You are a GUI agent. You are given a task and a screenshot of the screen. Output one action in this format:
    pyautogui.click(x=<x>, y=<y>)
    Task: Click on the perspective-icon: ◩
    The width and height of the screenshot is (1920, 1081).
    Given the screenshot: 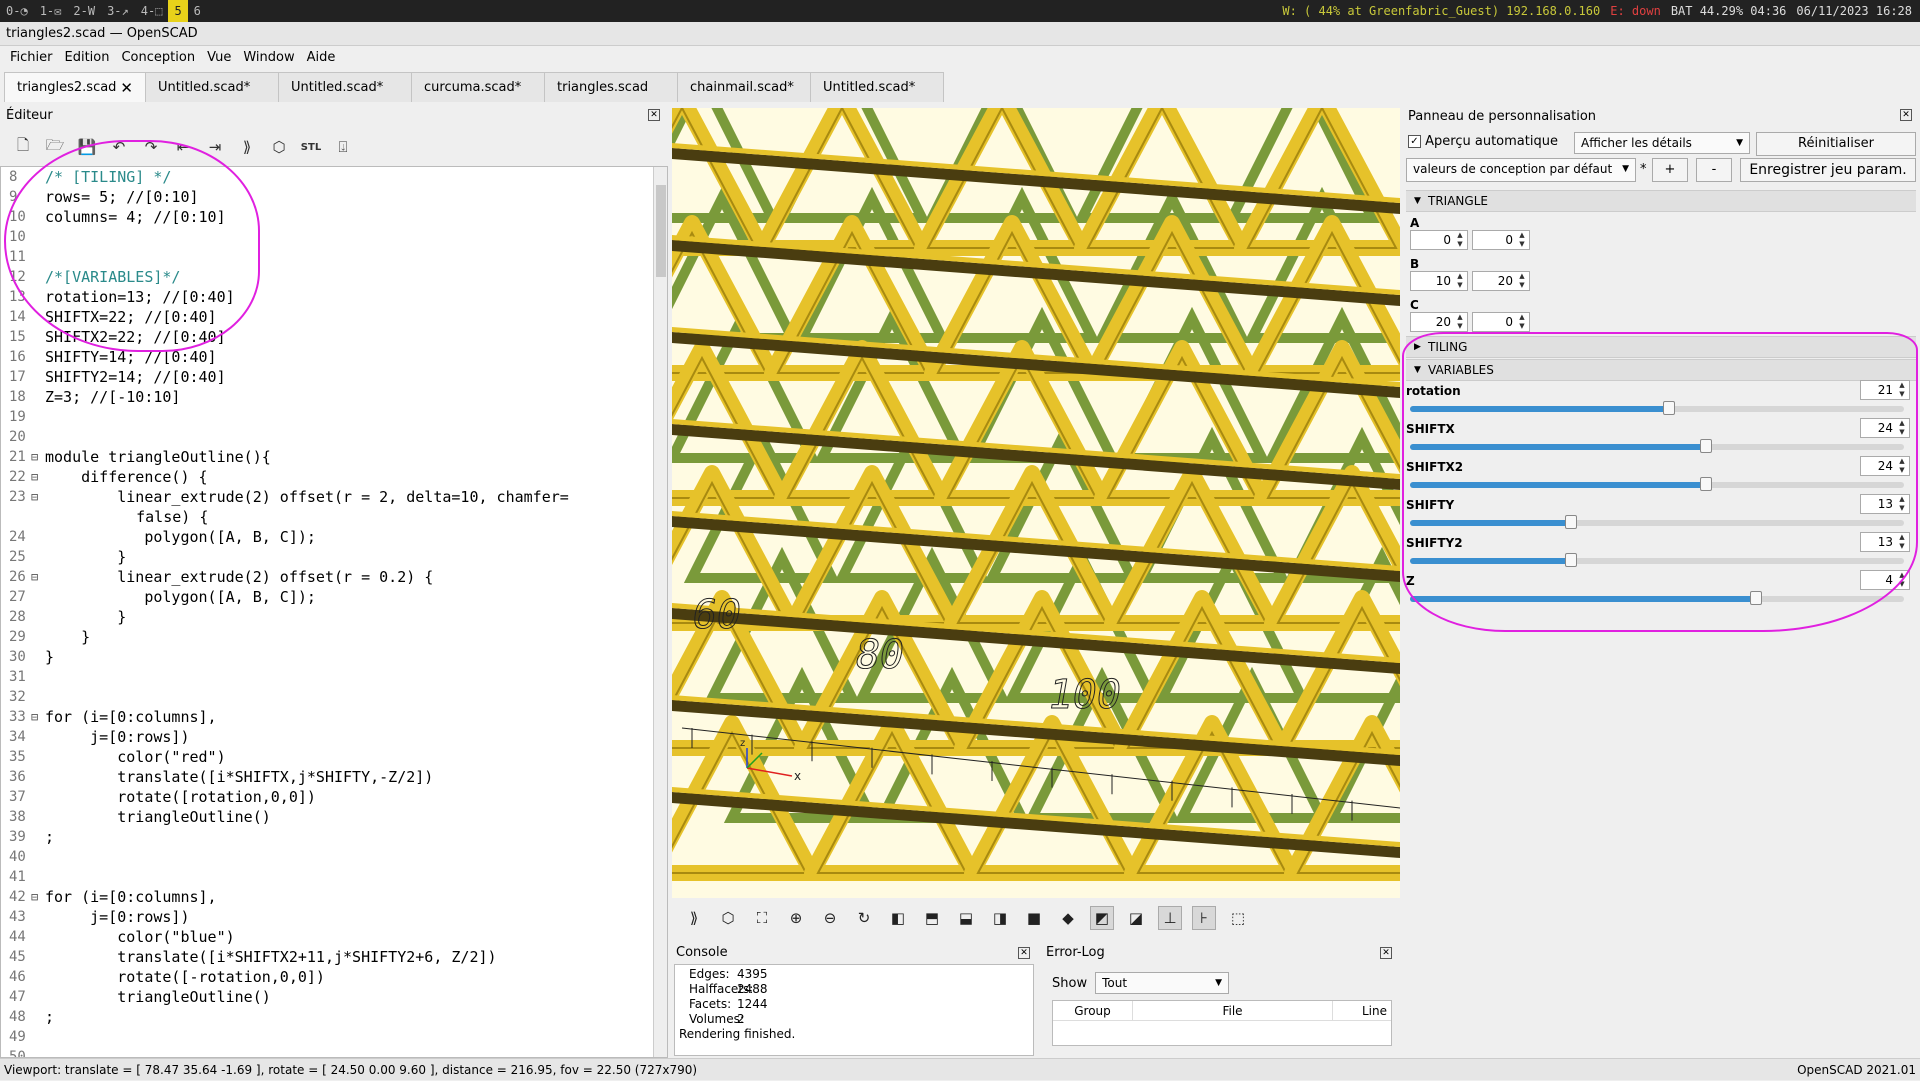 What is the action you would take?
    pyautogui.click(x=1102, y=918)
    